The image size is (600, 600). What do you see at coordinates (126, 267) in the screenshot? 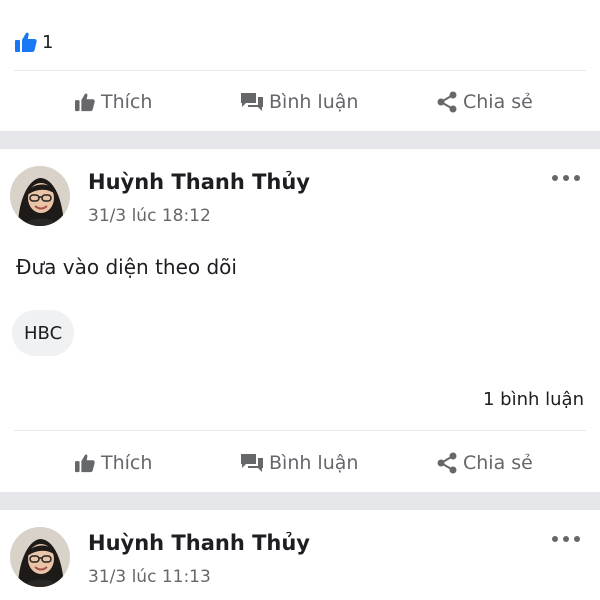
I see `post-text: Đưa vào diện theo dõi` at bounding box center [126, 267].